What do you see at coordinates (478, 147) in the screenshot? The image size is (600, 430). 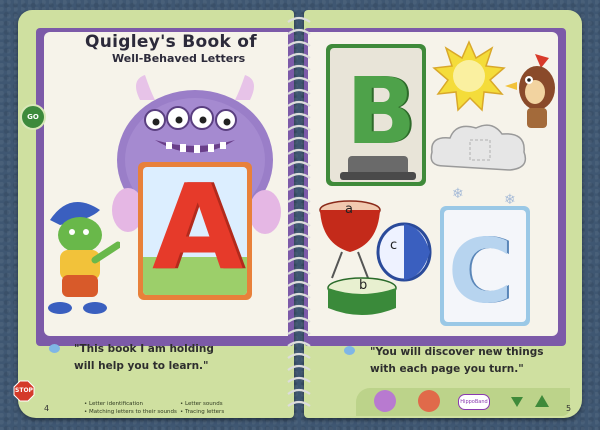 I see `cloud-icon` at bounding box center [478, 147].